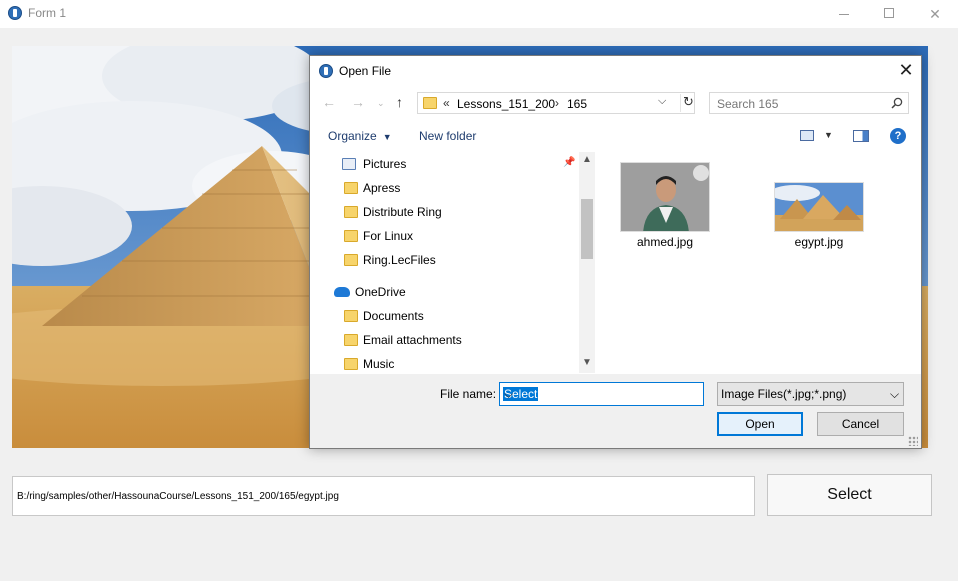  What do you see at coordinates (819, 242) in the screenshot?
I see `file-name-label: egypt.jpg` at bounding box center [819, 242].